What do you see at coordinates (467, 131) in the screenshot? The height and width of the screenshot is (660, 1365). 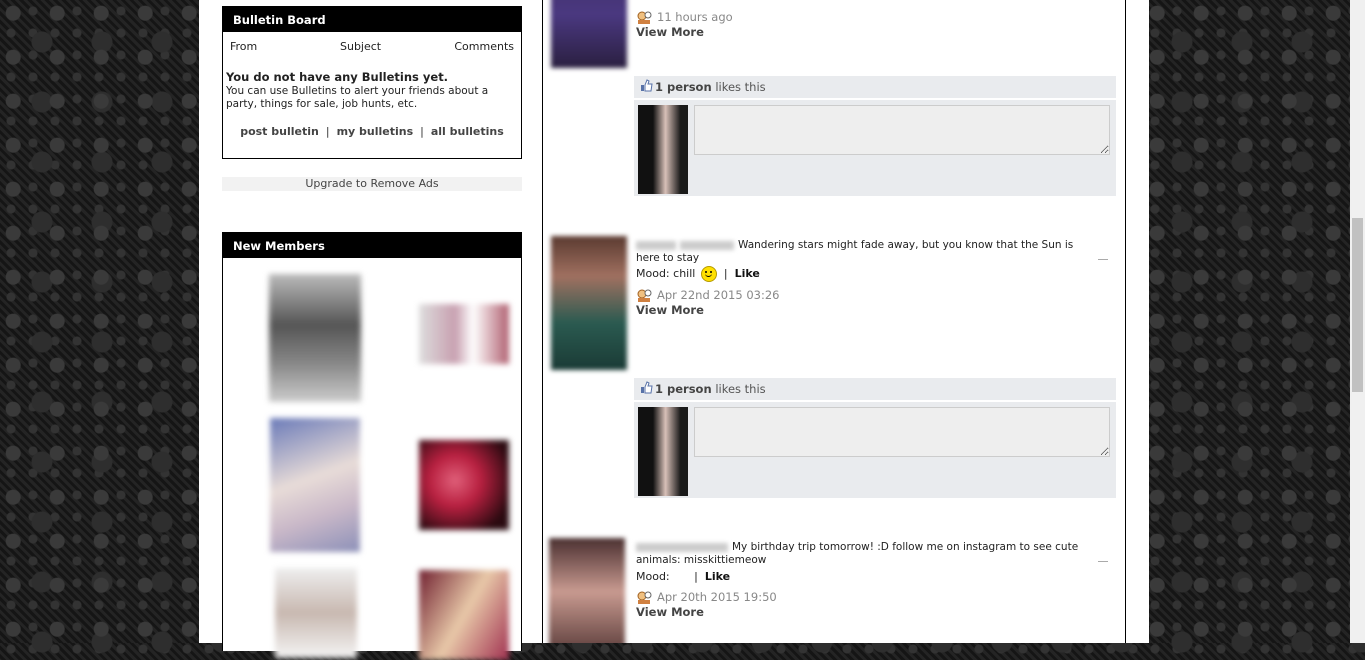 I see `all-bulletins-link: all bulletins` at bounding box center [467, 131].